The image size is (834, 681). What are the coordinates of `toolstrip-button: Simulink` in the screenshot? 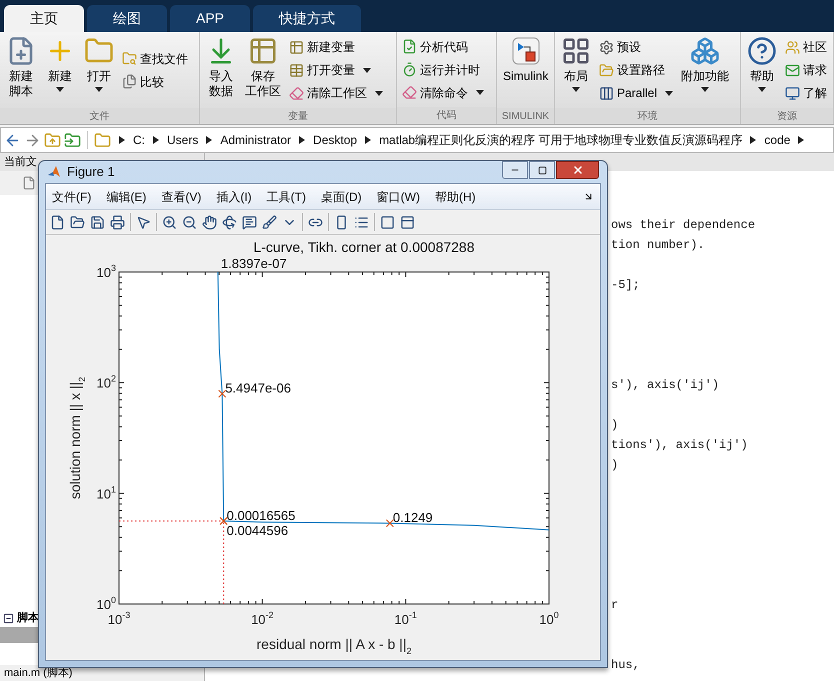 It's located at (526, 70).